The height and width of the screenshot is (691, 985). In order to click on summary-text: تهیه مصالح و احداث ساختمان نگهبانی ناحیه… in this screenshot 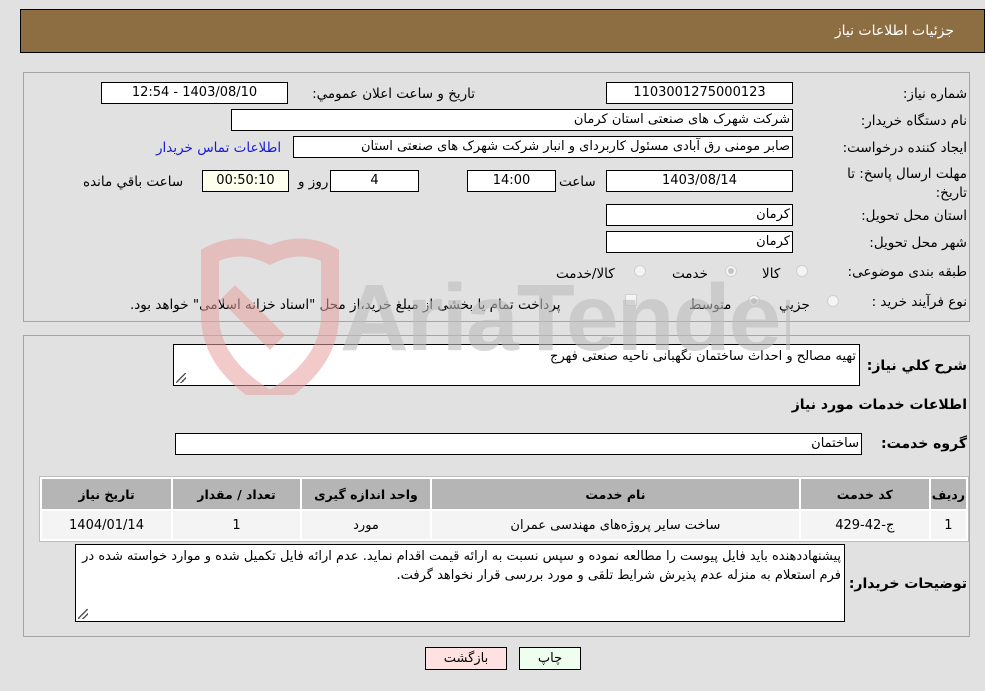, I will do `click(703, 356)`.